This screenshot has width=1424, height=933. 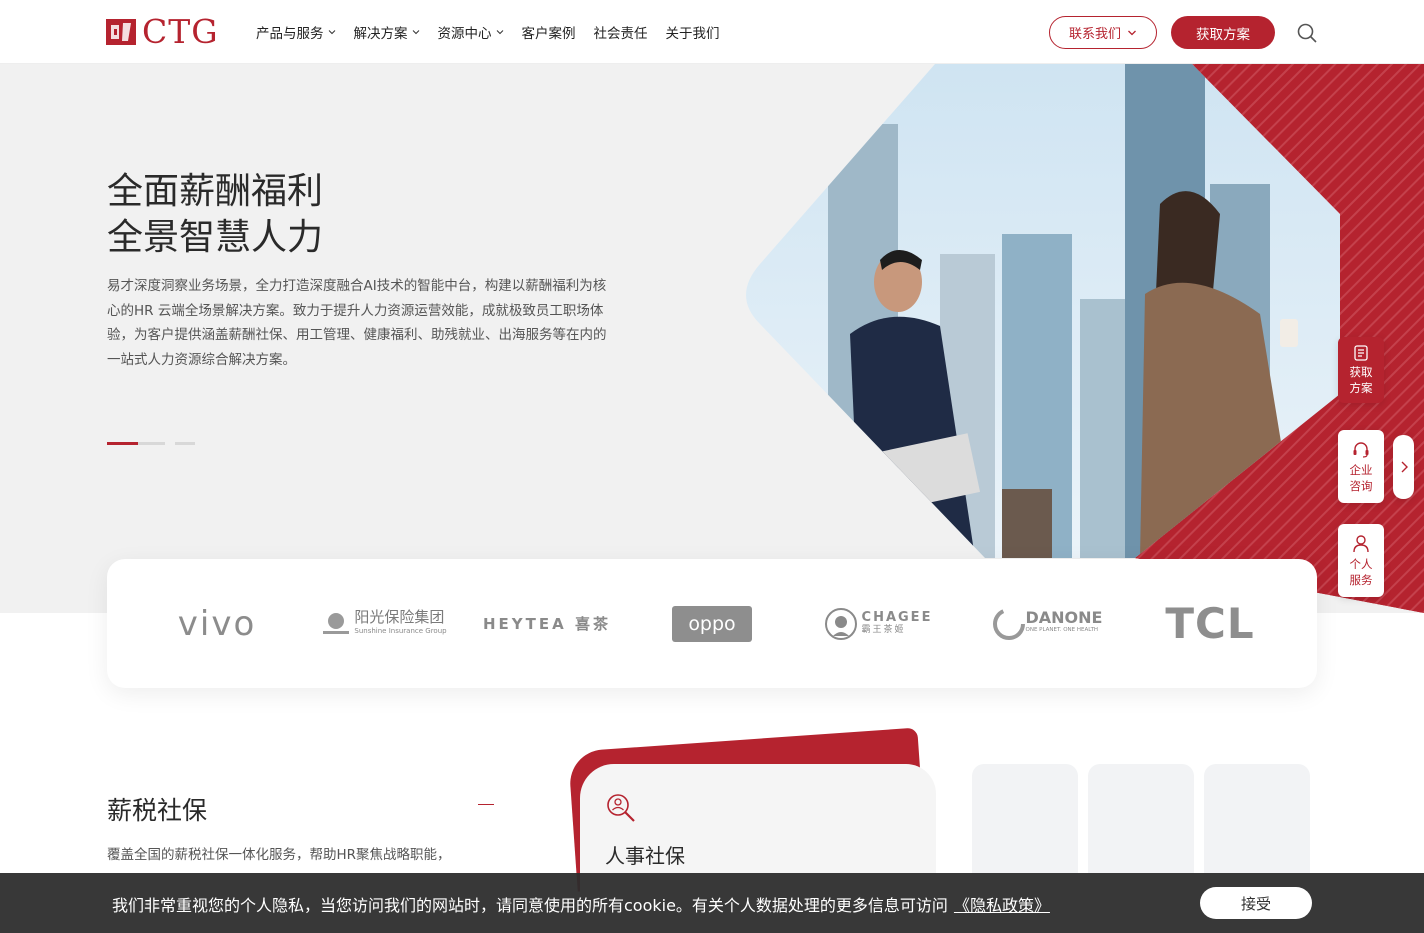 What do you see at coordinates (1008, 623) in the screenshot?
I see `danone-logo-icon` at bounding box center [1008, 623].